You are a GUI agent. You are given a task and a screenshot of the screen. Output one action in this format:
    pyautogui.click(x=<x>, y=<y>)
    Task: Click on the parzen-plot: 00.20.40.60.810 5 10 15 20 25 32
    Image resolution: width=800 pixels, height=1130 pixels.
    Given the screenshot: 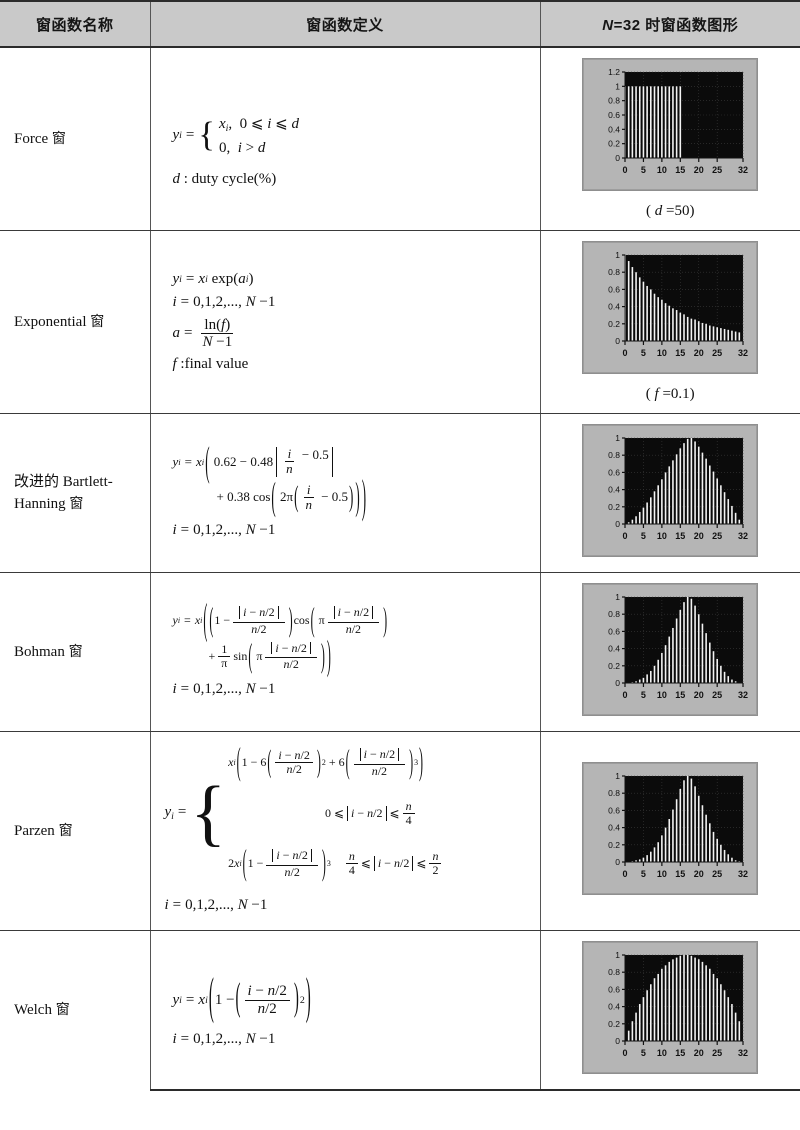 What is the action you would take?
    pyautogui.click(x=678, y=825)
    